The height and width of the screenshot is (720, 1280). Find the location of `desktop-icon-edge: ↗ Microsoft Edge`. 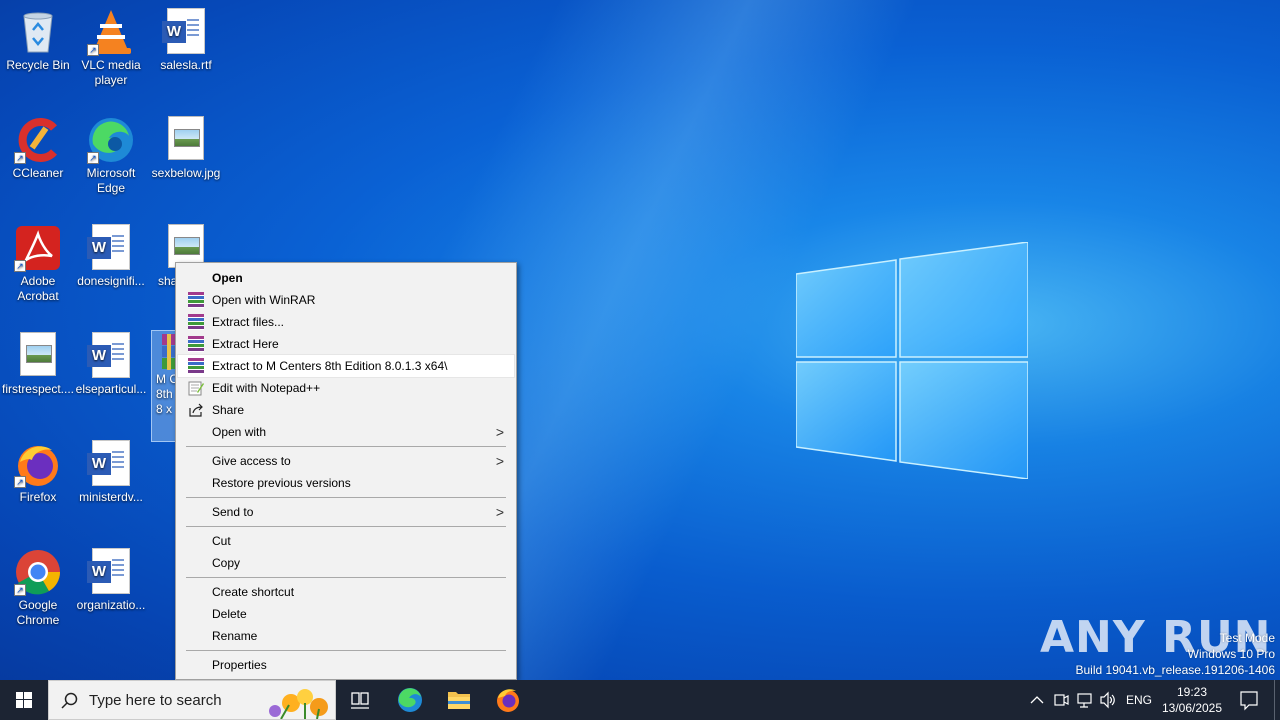

desktop-icon-edge: ↗ Microsoft Edge is located at coordinates (111, 153).